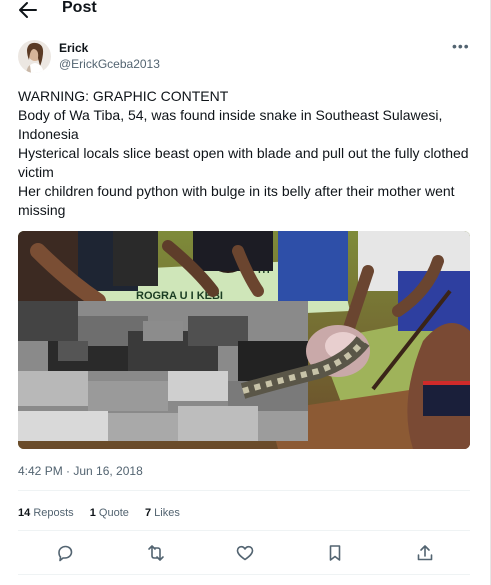  Describe the element at coordinates (162, 513) in the screenshot. I see `likes-stat: 7 Likes` at that location.